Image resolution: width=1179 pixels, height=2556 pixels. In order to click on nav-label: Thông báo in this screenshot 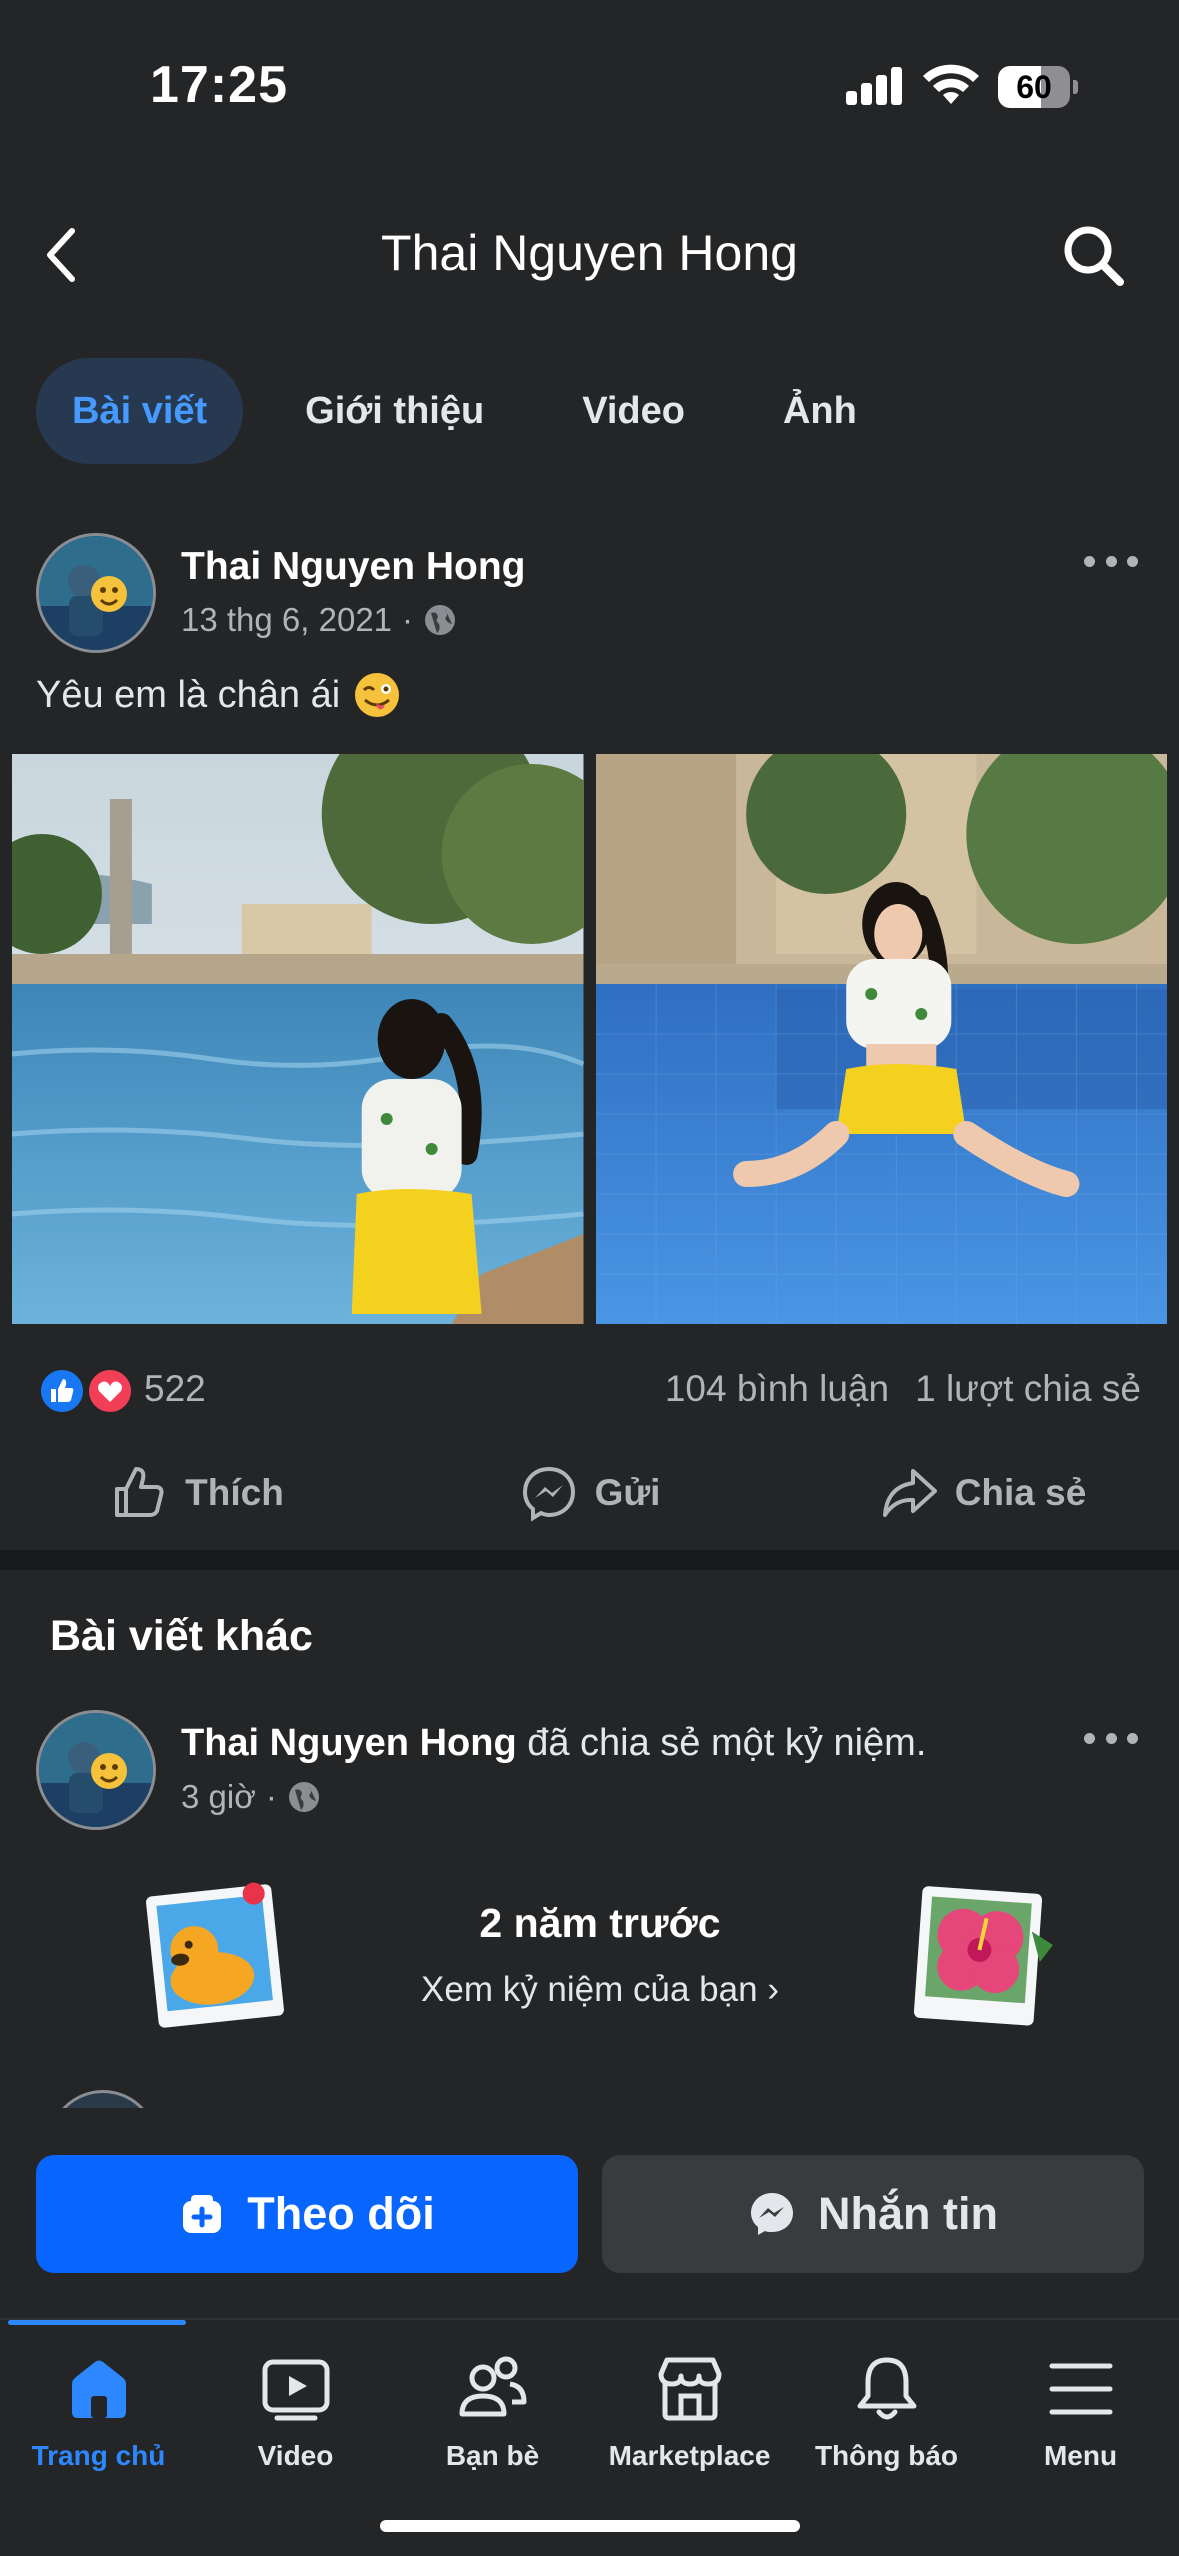, I will do `click(886, 2455)`.